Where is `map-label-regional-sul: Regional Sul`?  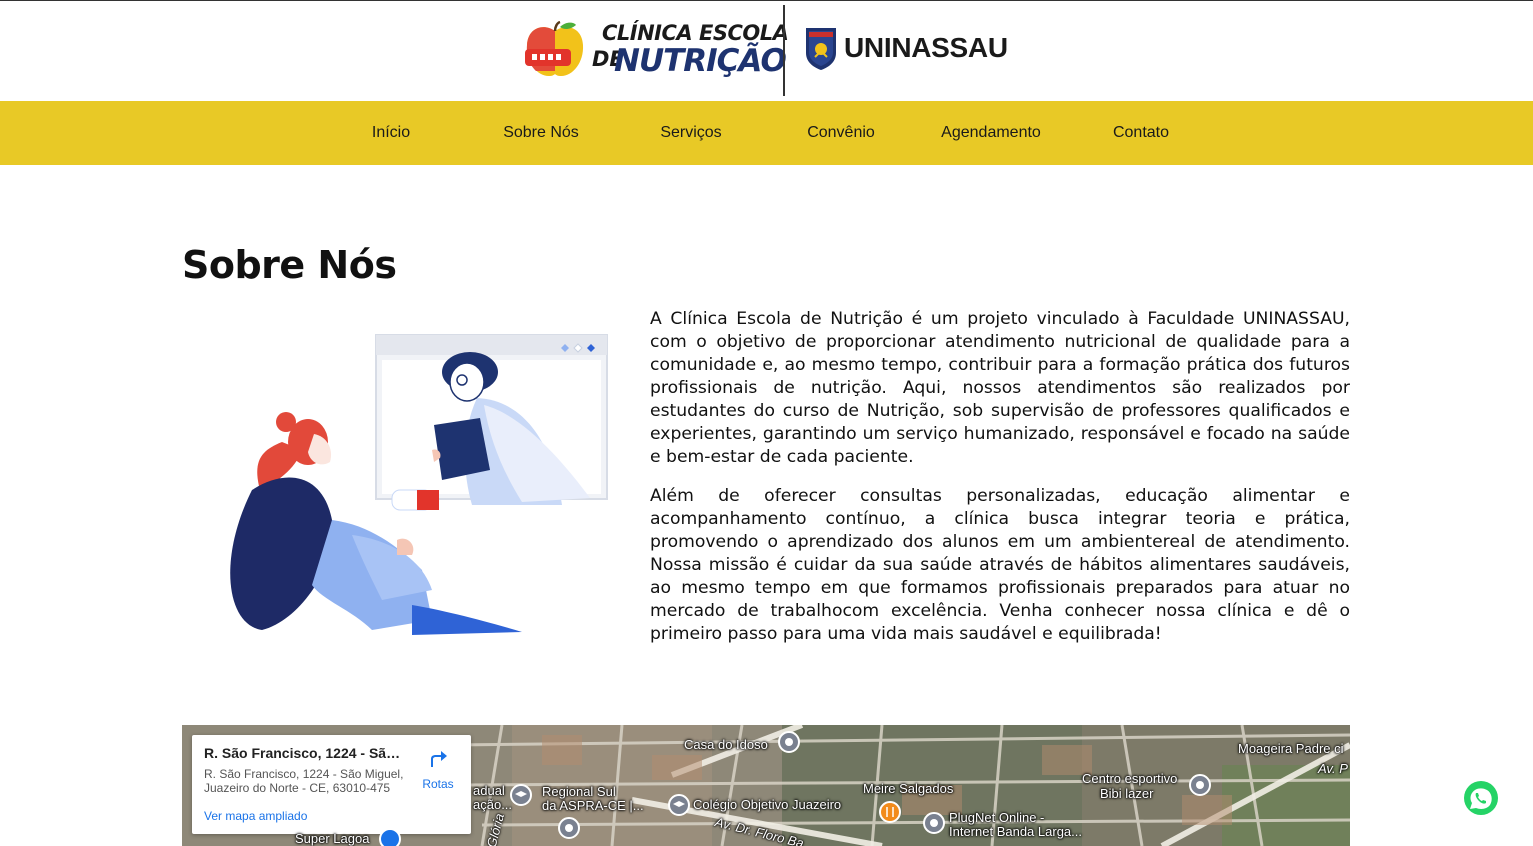 map-label-regional-sul: Regional Sul is located at coordinates (579, 791).